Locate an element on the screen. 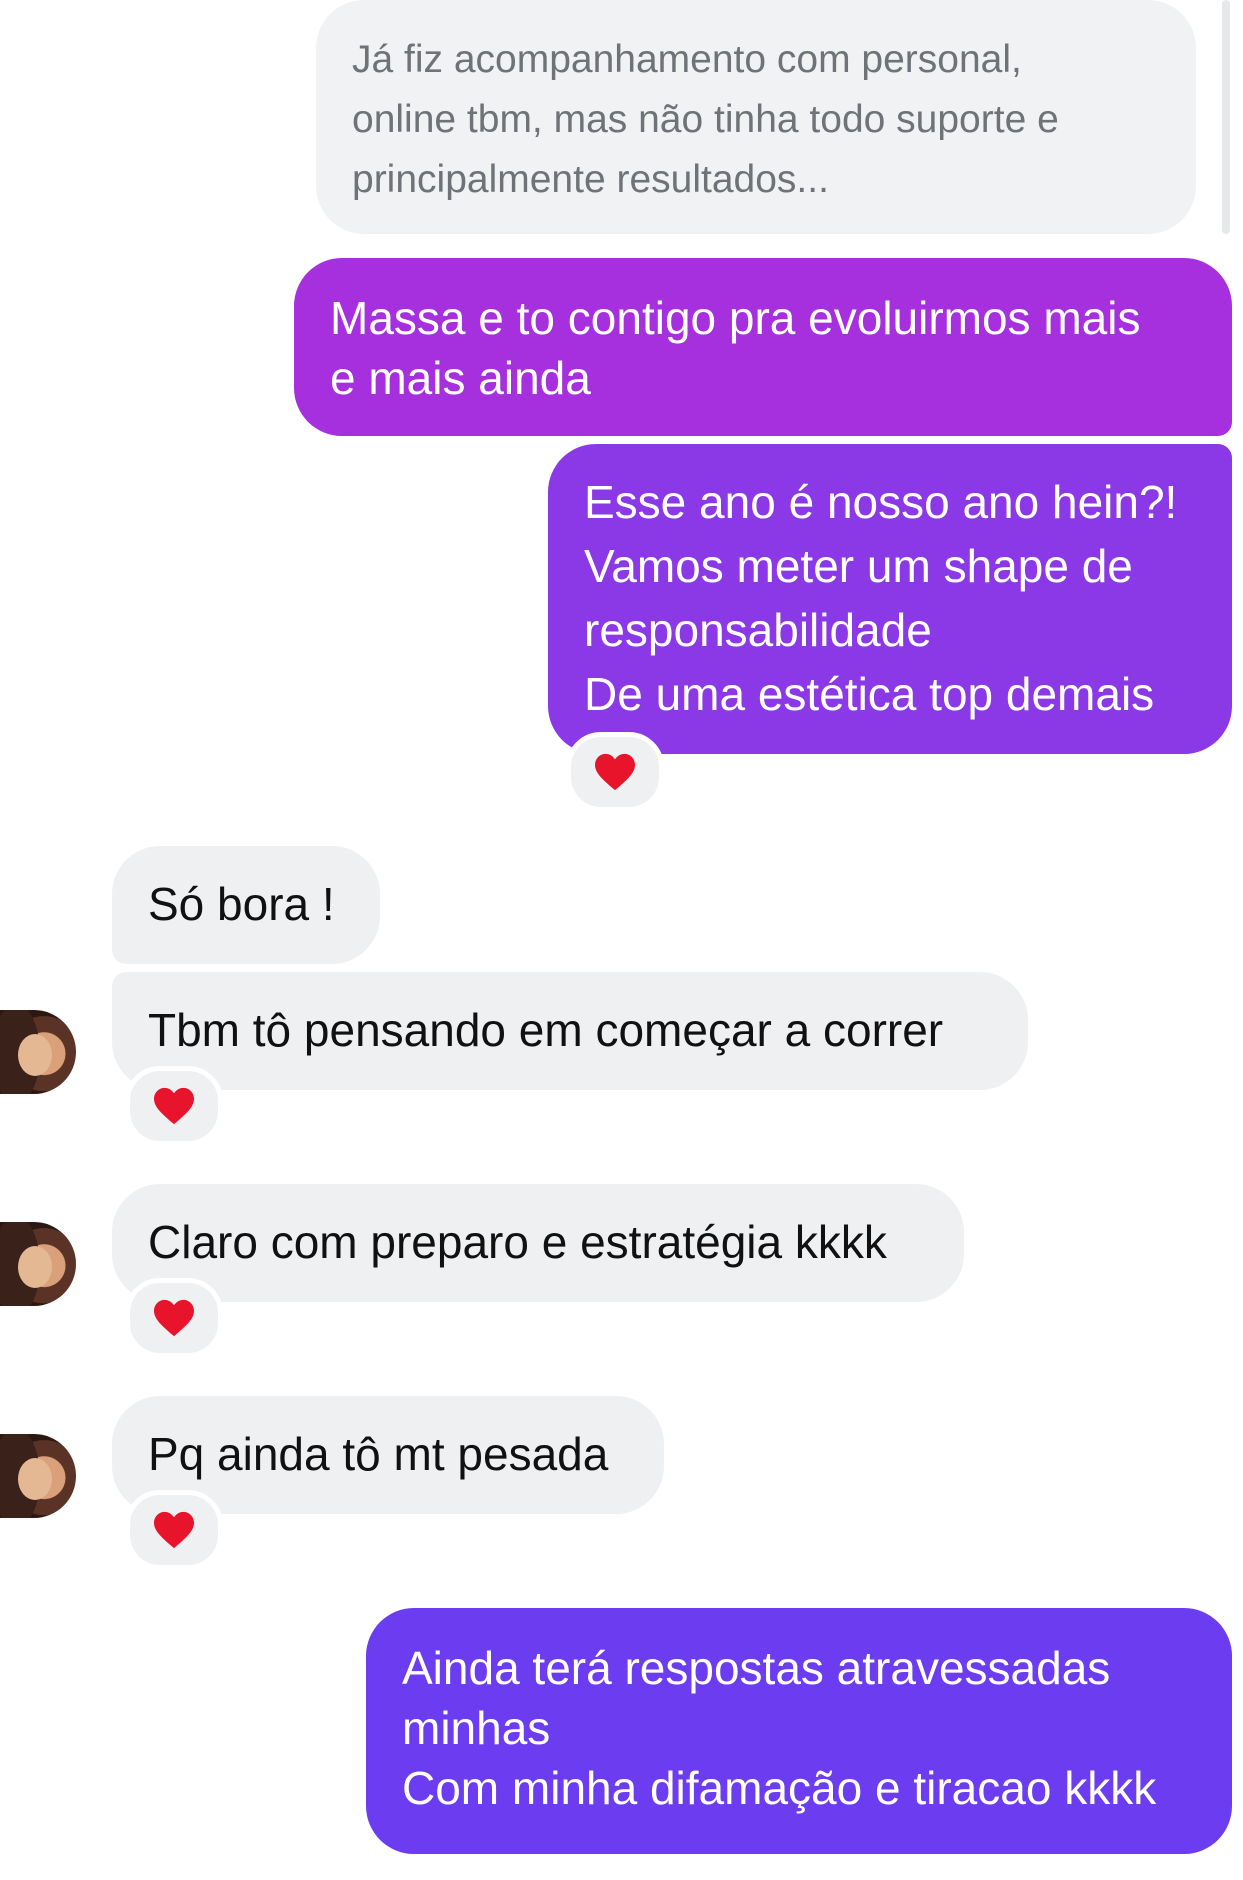 Image resolution: width=1243 pixels, height=1880 pixels. received-message-bubble: Só bora ! is located at coordinates (246, 905).